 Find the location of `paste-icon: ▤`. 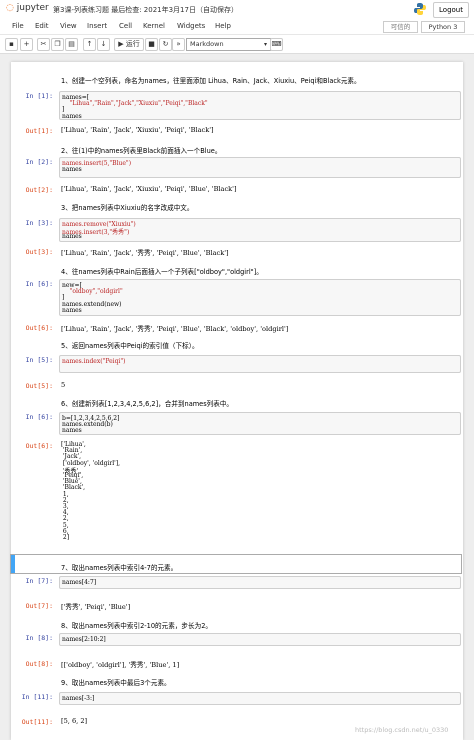

paste-icon: ▤ is located at coordinates (71, 44).